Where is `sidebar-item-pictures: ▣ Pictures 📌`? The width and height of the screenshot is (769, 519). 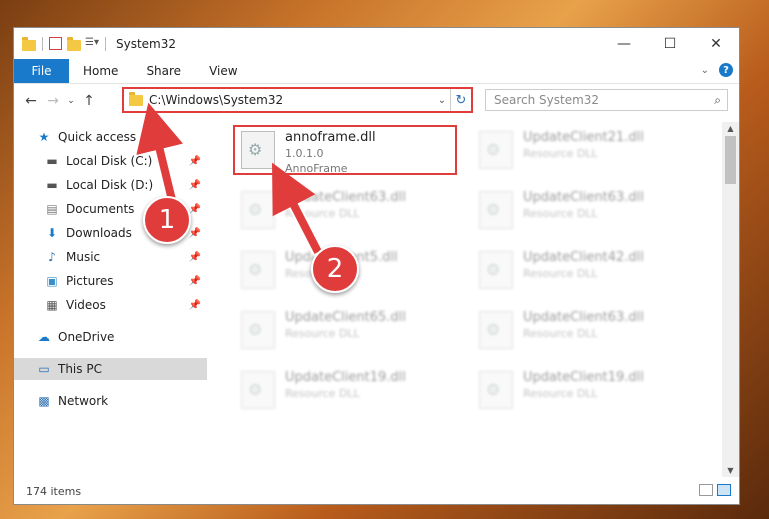 sidebar-item-pictures: ▣ Pictures 📌 is located at coordinates (110, 281).